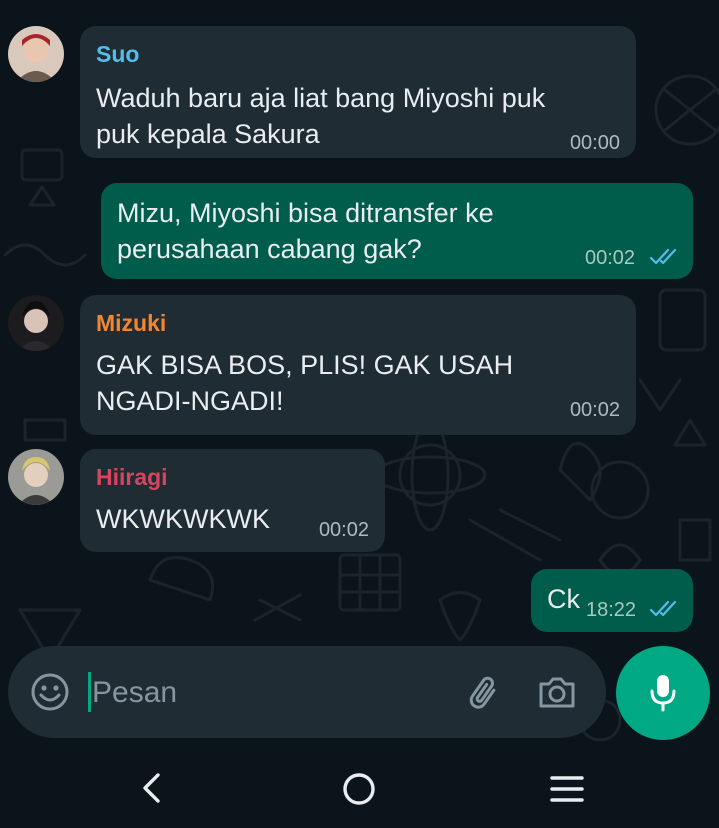 The height and width of the screenshot is (828, 719). I want to click on message-time: 00:00, so click(594, 143).